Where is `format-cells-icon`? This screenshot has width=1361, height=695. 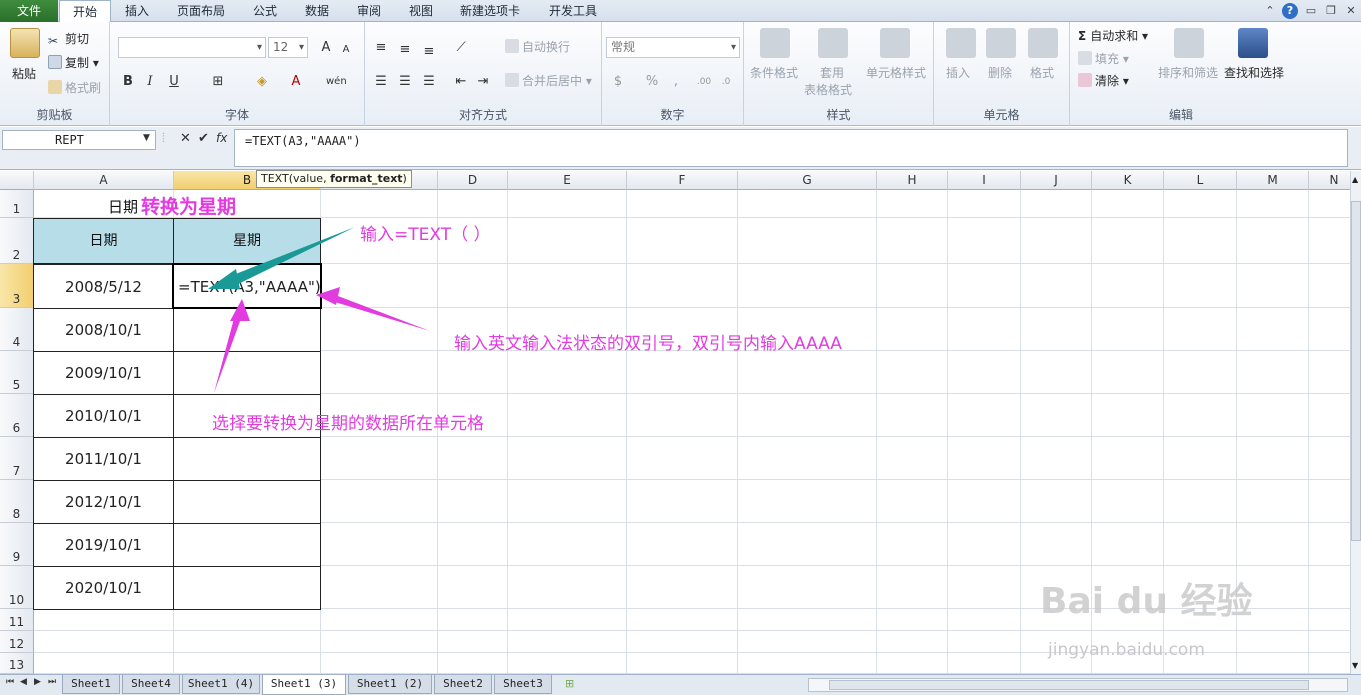 format-cells-icon is located at coordinates (1043, 43).